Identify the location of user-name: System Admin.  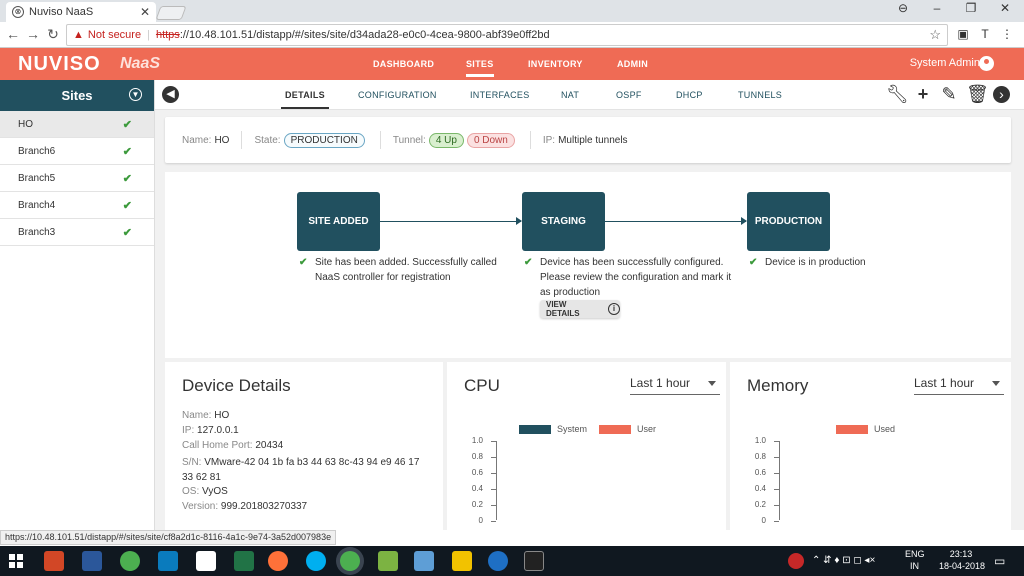
(945, 63).